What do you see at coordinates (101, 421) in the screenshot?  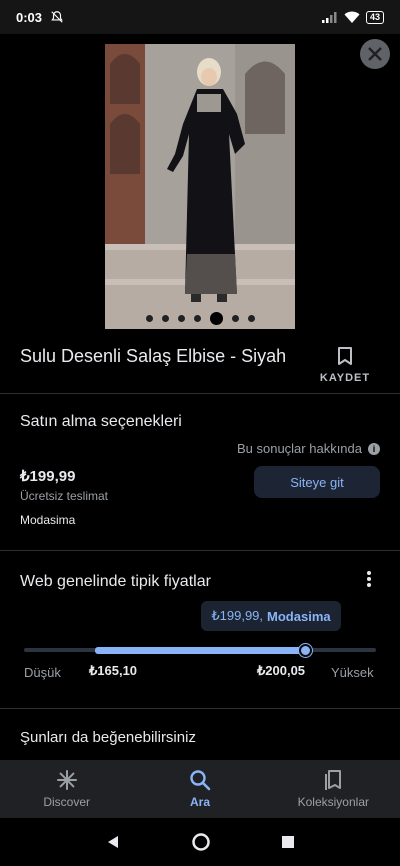 I see `purchase-options-title: Satın alma seçenekleri` at bounding box center [101, 421].